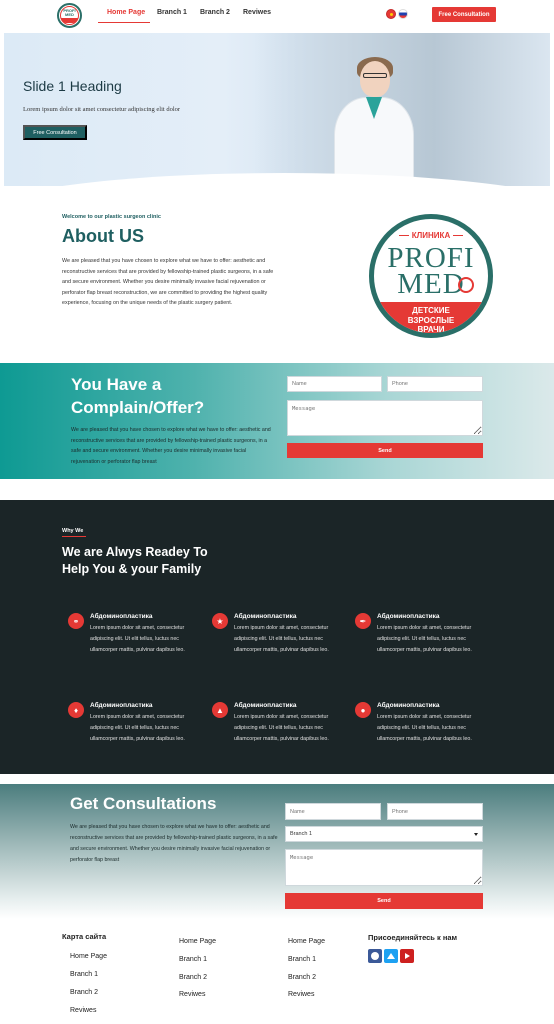 Image resolution: width=554 pixels, height=1024 pixels. I want to click on smiley-icon, so click(466, 285).